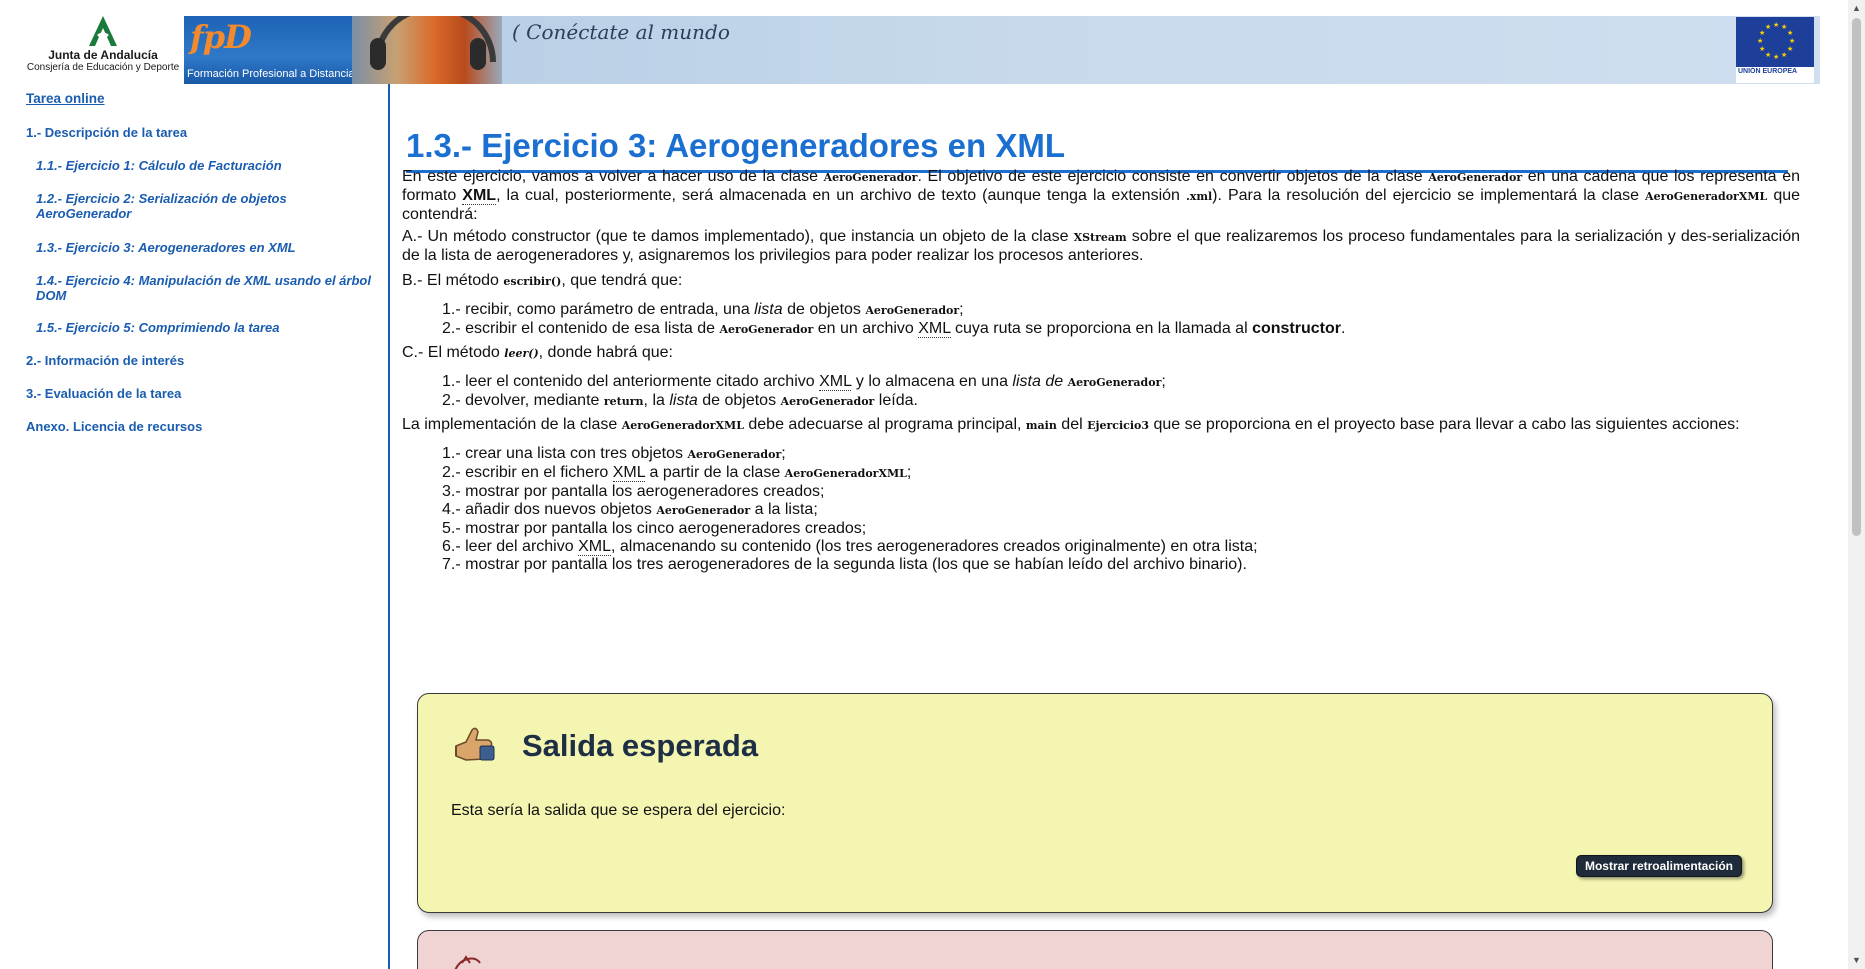 Image resolution: width=1865 pixels, height=969 pixels. Describe the element at coordinates (605, 352) in the screenshot. I see `text: , donde habrá que:` at that location.